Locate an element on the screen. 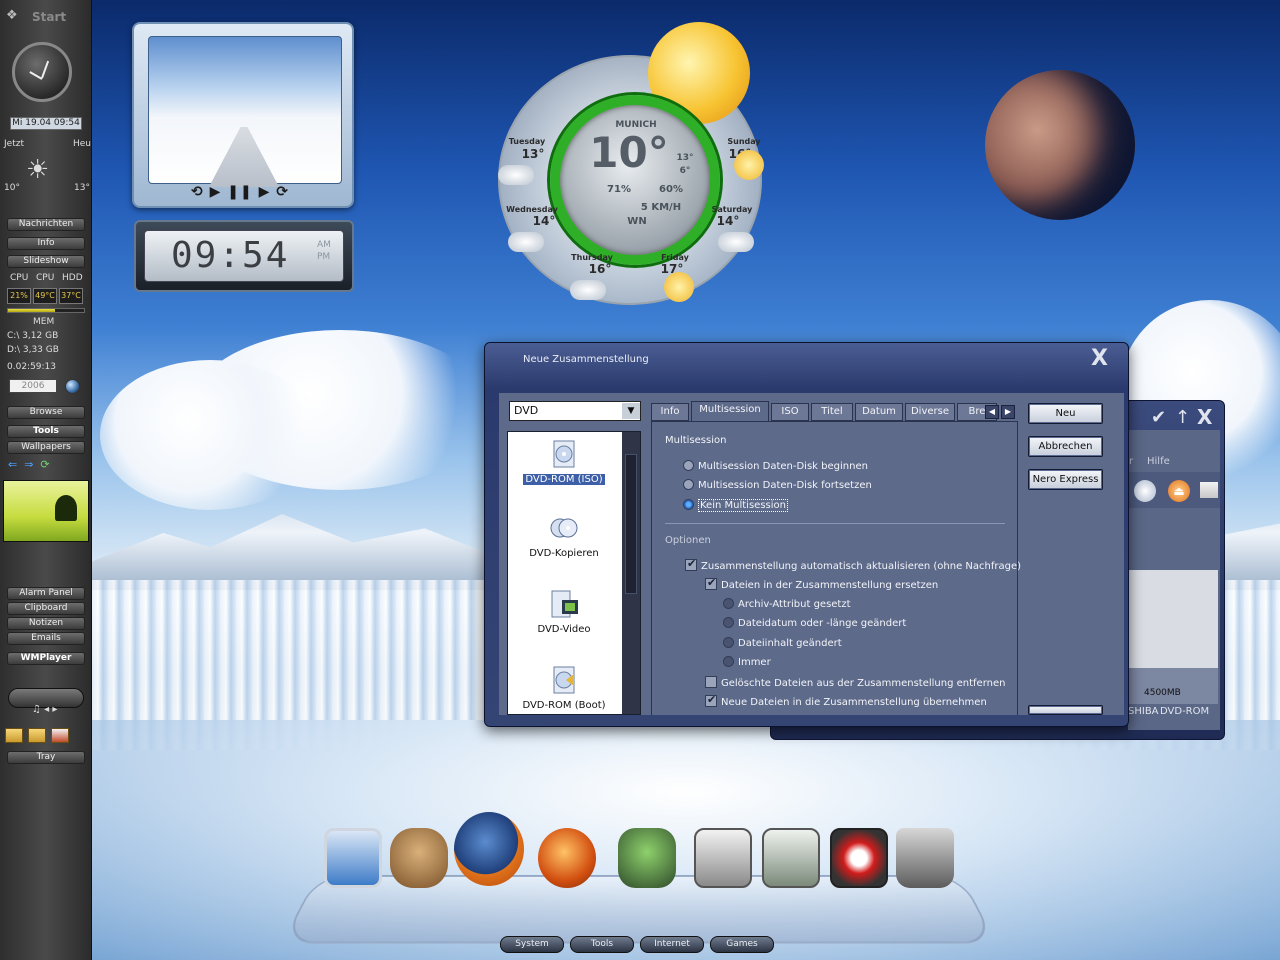 The width and height of the screenshot is (1280, 960). cancel-button: Abbrechen is located at coordinates (1065, 446).